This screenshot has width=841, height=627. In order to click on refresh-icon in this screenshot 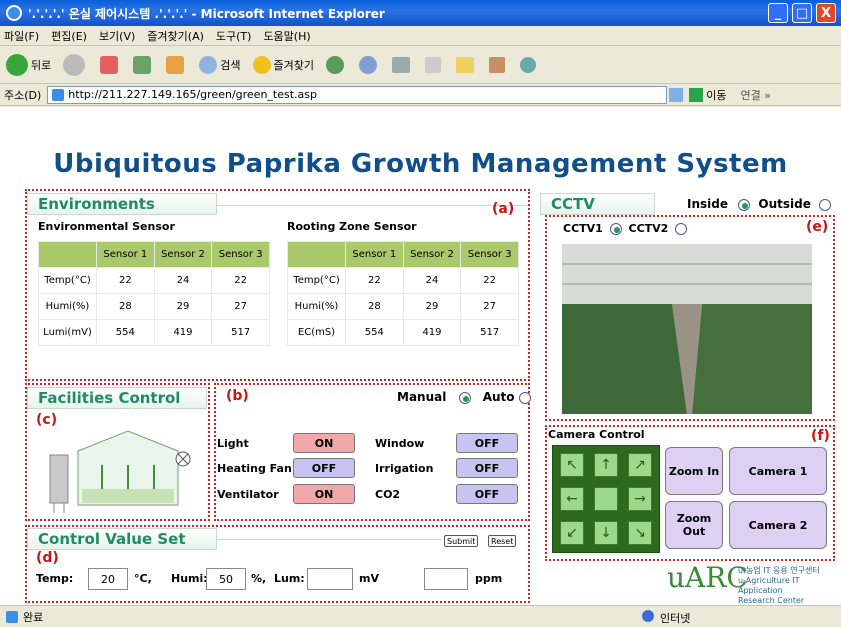, I will do `click(142, 64)`.